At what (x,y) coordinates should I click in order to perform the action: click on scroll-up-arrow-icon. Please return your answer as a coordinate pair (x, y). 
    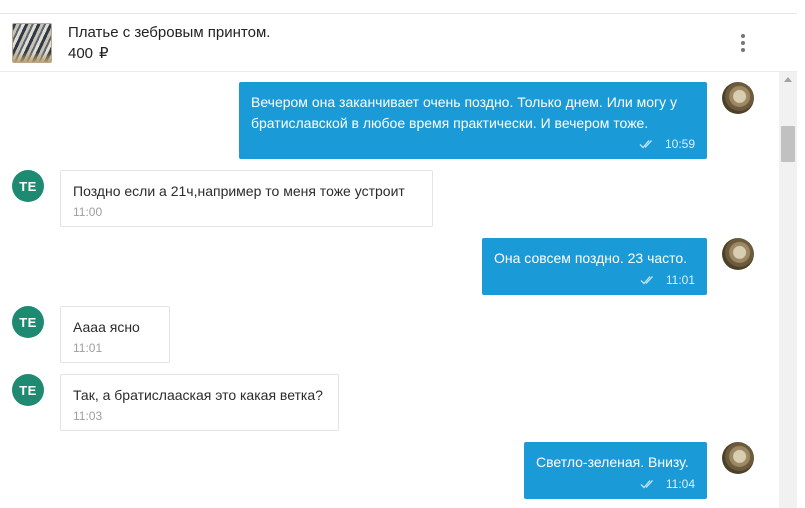
    Looking at the image, I should click on (788, 79).